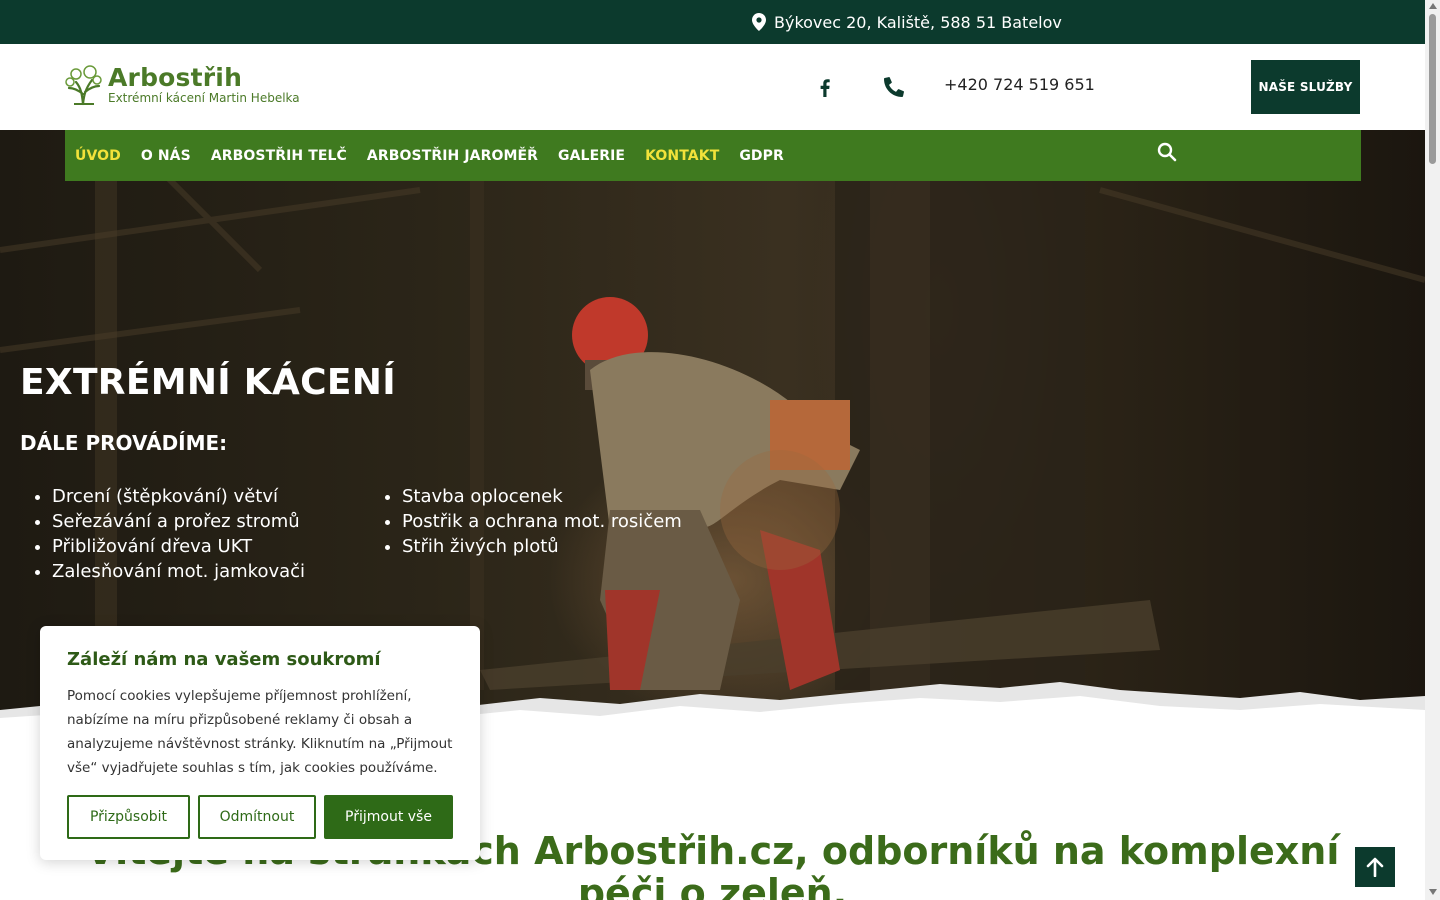  What do you see at coordinates (175, 77) in the screenshot?
I see `logo-name: Arbostřih` at bounding box center [175, 77].